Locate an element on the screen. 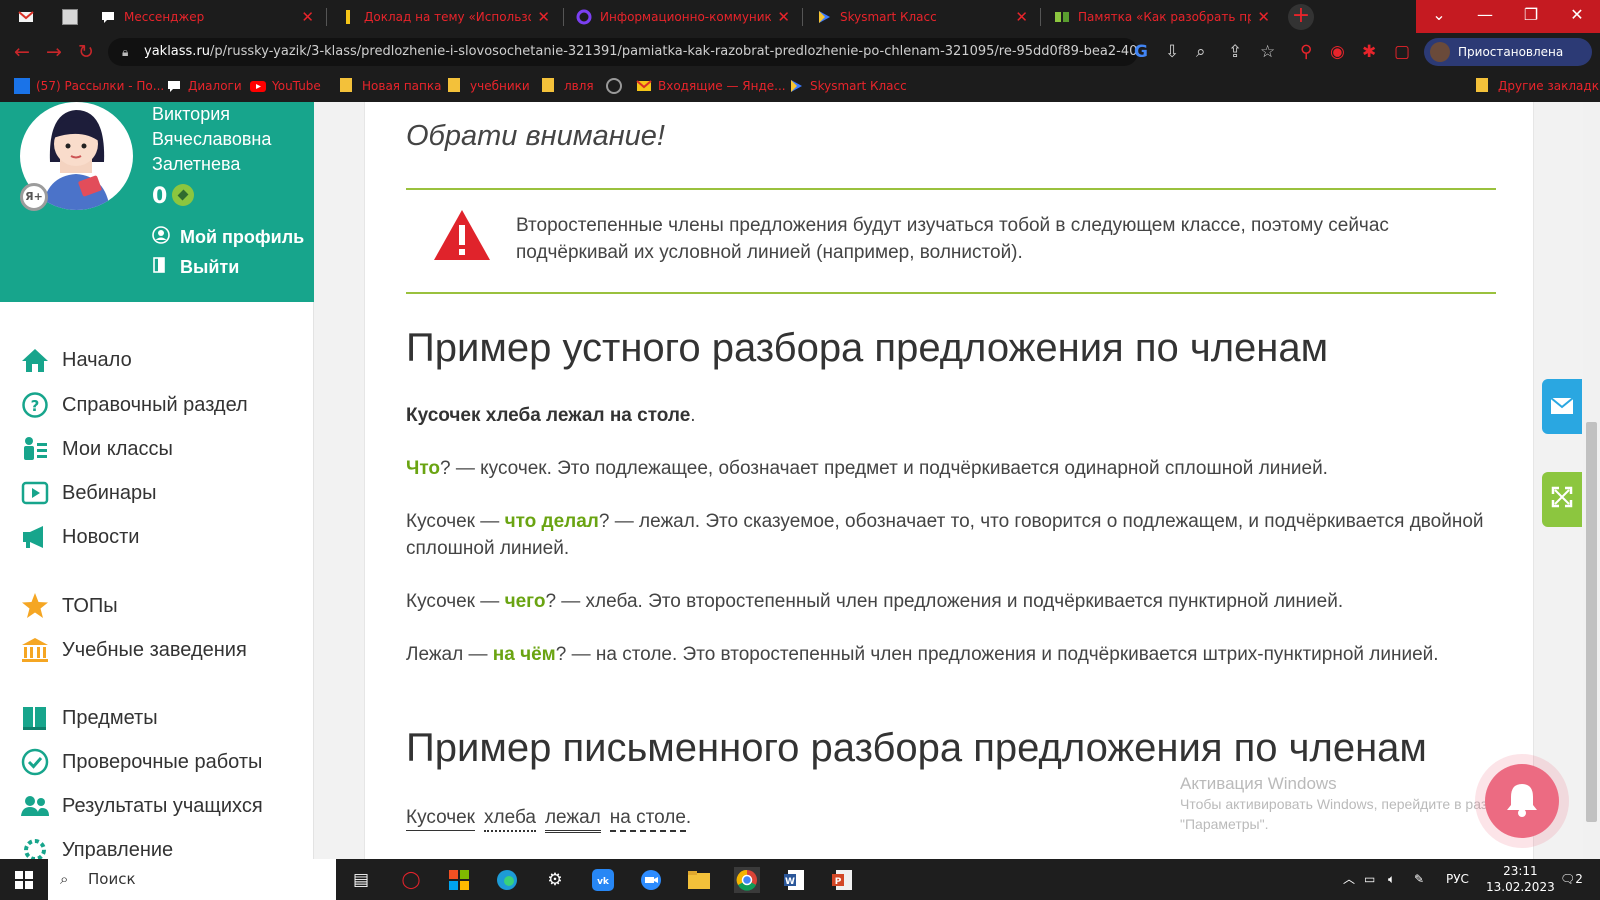 The height and width of the screenshot is (900, 1600). sidebar-item-schools: Учебные заведения is located at coordinates (133, 650).